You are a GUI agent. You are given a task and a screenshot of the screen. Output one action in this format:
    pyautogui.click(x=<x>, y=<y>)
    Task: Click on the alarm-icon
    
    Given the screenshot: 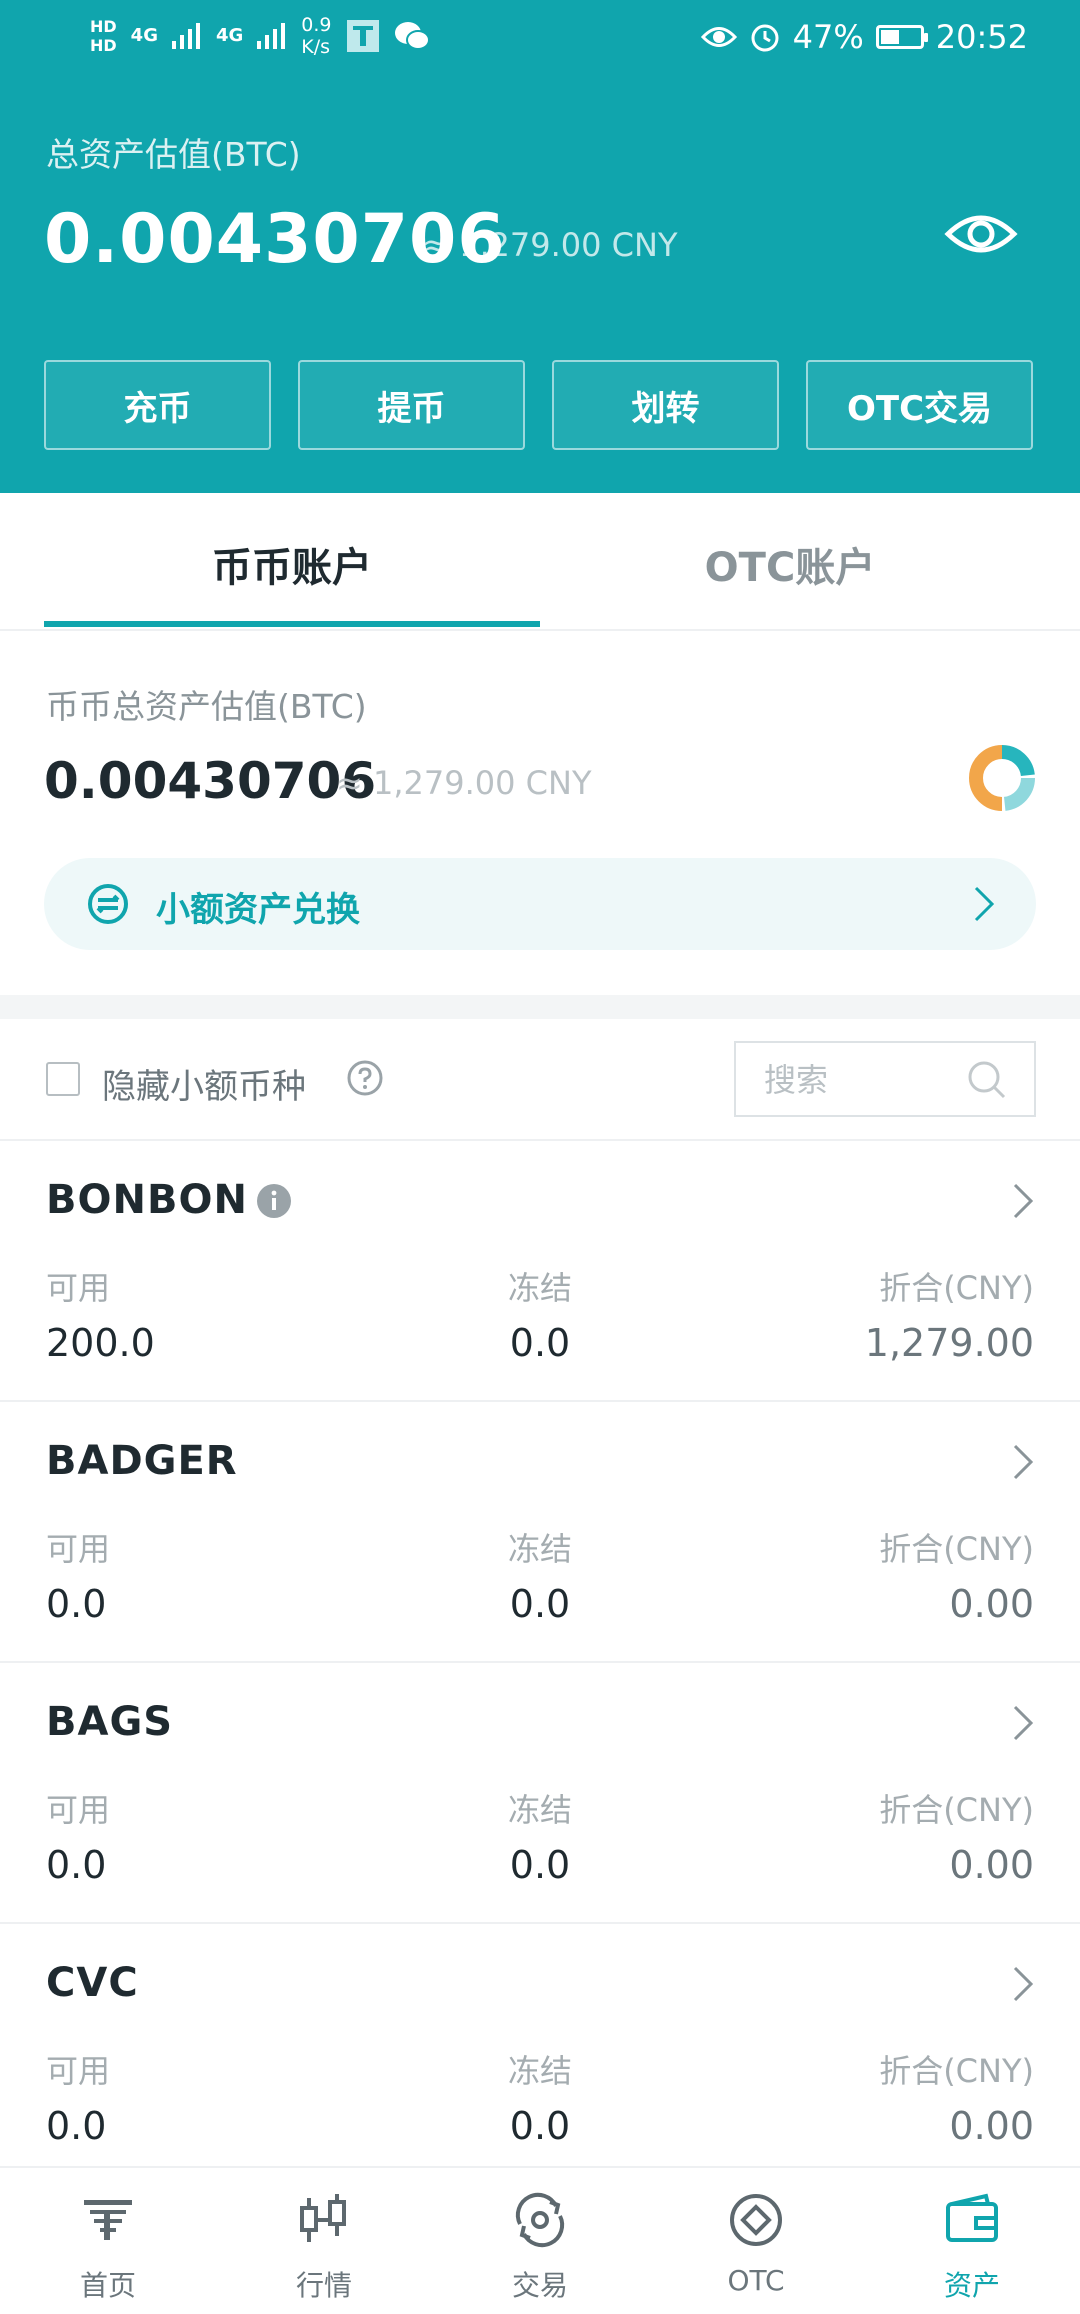 What is the action you would take?
    pyautogui.click(x=765, y=38)
    